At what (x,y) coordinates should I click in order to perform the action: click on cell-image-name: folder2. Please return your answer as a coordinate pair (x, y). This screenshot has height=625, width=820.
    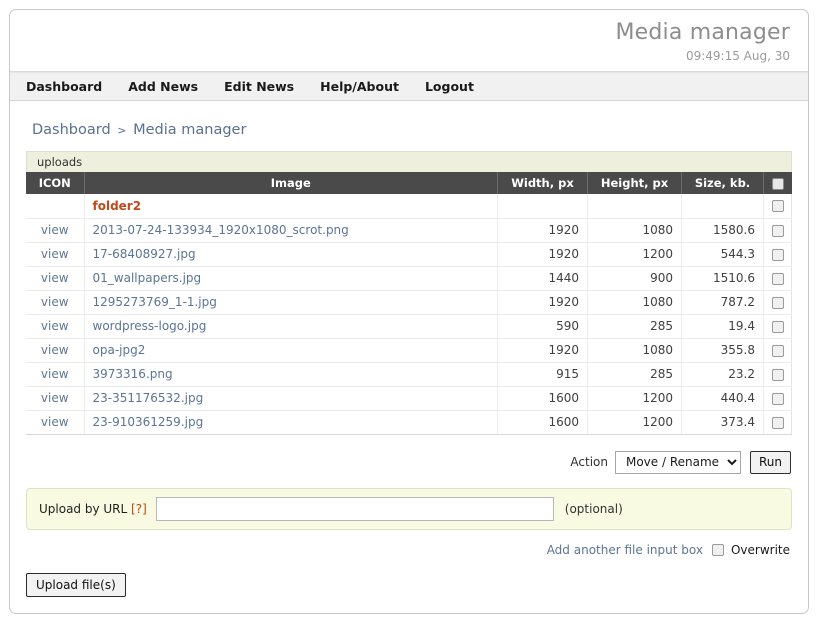
    Looking at the image, I should click on (291, 206).